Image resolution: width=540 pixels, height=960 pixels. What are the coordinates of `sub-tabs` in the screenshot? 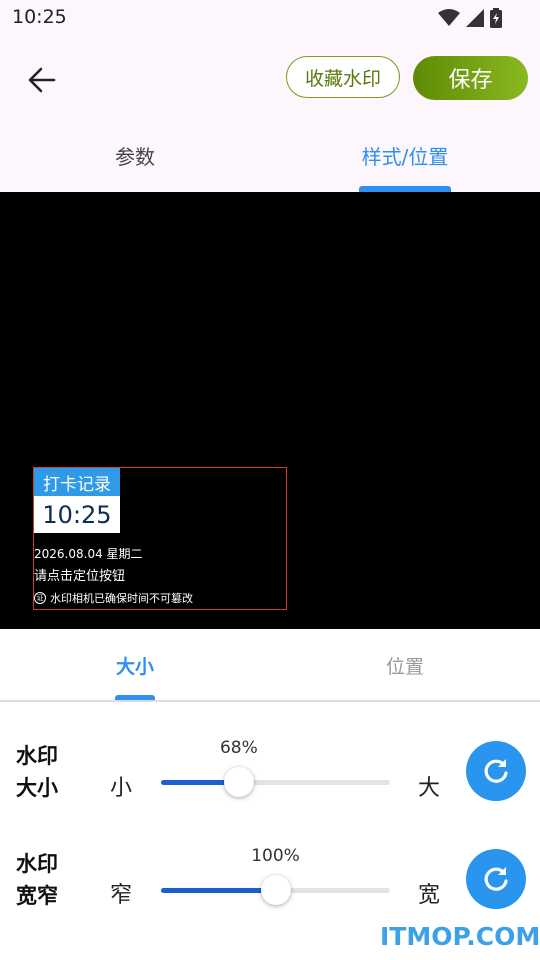 It's located at (270, 665).